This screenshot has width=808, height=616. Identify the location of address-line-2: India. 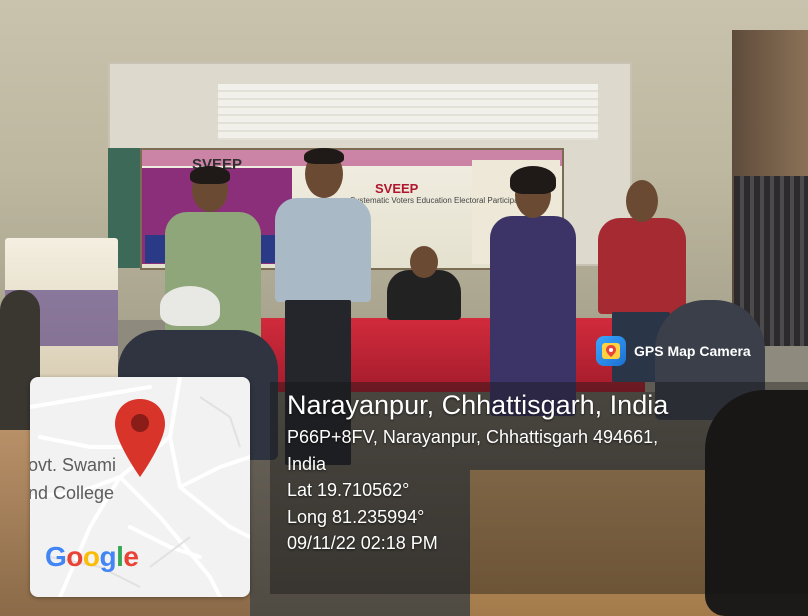
(307, 463).